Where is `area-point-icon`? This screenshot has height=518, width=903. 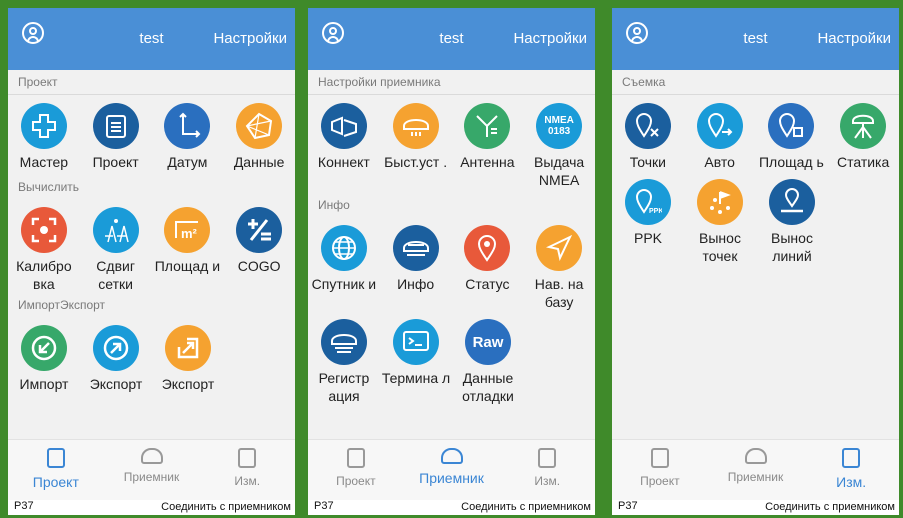
area-point-icon is located at coordinates (791, 126).